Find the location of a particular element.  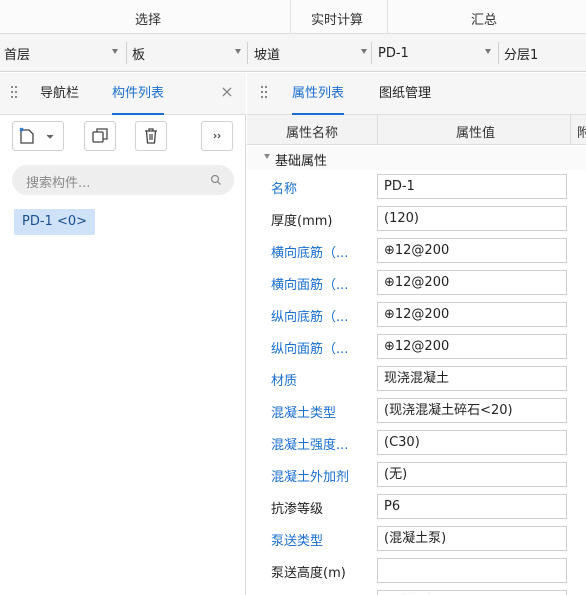

ribbon-group-select: 选择 is located at coordinates (148, 20).